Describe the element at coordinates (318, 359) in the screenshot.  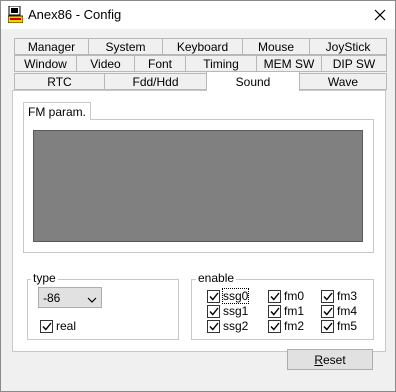
I see `reset-mnemonic: R` at that location.